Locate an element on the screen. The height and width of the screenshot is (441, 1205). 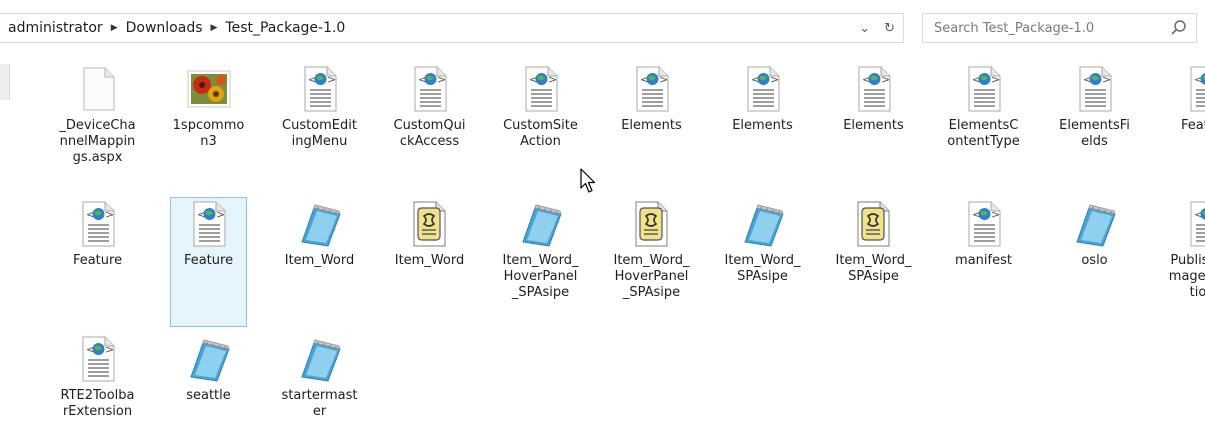
mouse-pointer-icon is located at coordinates (588, 180).